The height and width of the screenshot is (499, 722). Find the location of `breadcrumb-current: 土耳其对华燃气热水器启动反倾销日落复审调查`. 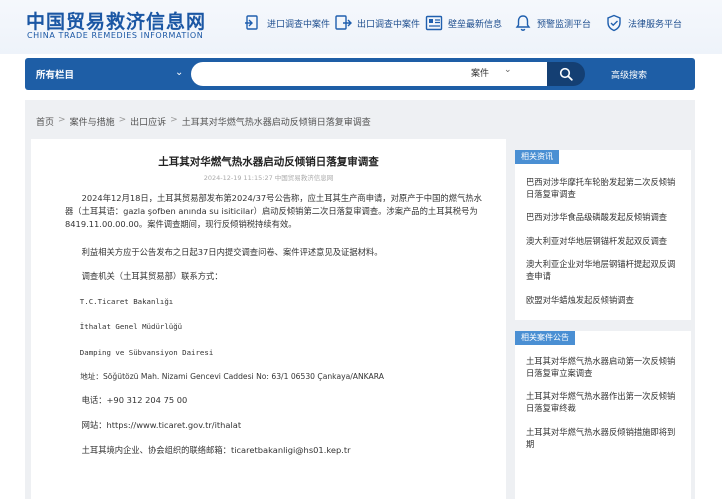

breadcrumb-current: 土耳其对华燃气热水器启动反倾销日落复审调查 is located at coordinates (276, 123).